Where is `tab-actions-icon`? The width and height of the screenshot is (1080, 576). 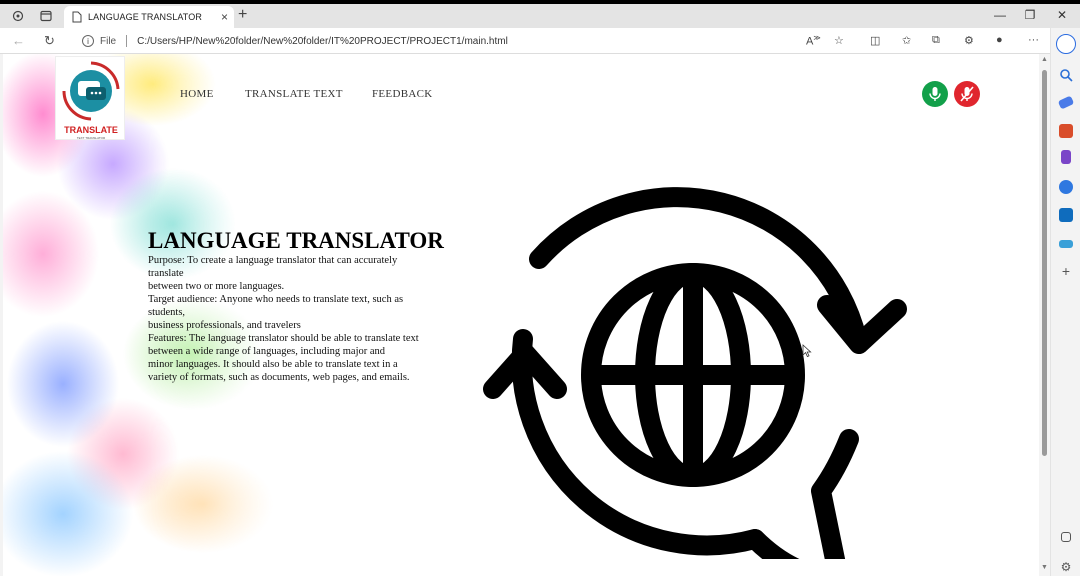 tab-actions-icon is located at coordinates (46, 16).